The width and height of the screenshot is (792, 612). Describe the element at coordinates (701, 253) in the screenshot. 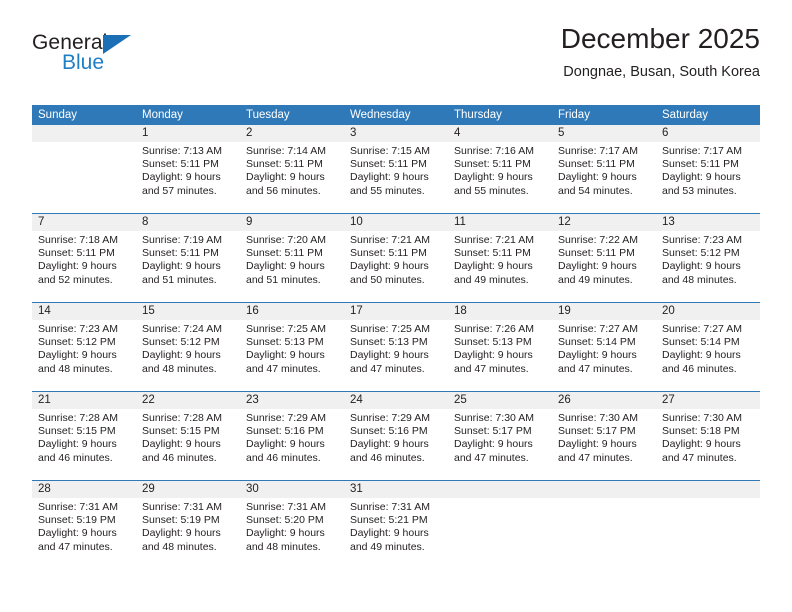

I see `day-detail-line: Sunset: 5:12 PM` at that location.